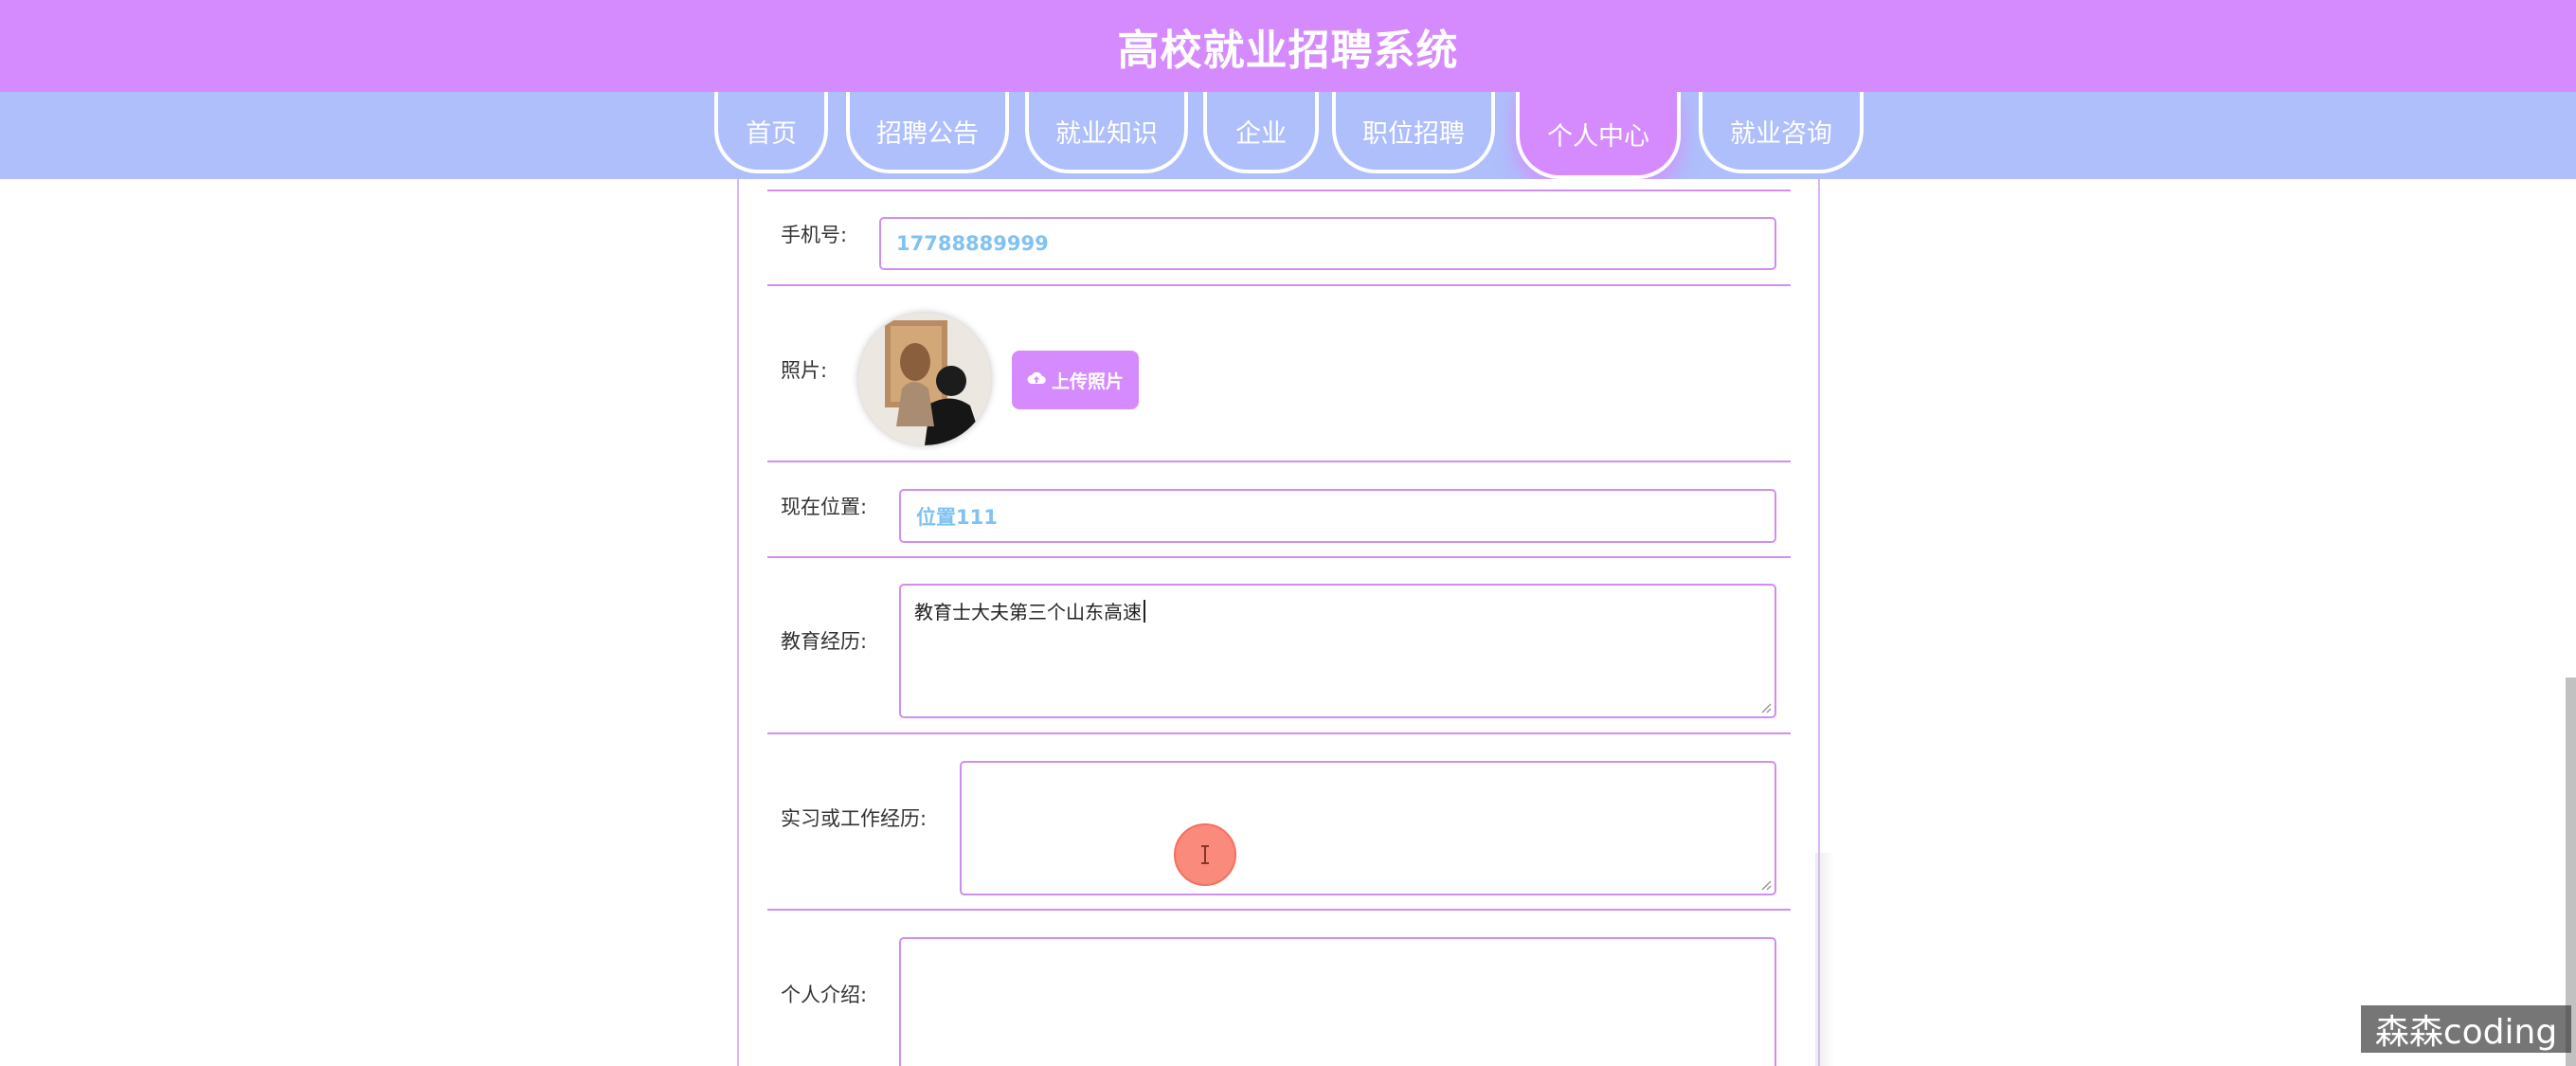  I want to click on nav-tab-label: 职位招聘, so click(1413, 133).